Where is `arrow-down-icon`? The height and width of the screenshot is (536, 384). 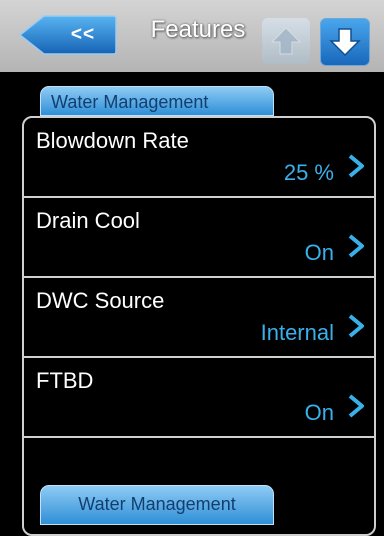
arrow-down-icon is located at coordinates (345, 42).